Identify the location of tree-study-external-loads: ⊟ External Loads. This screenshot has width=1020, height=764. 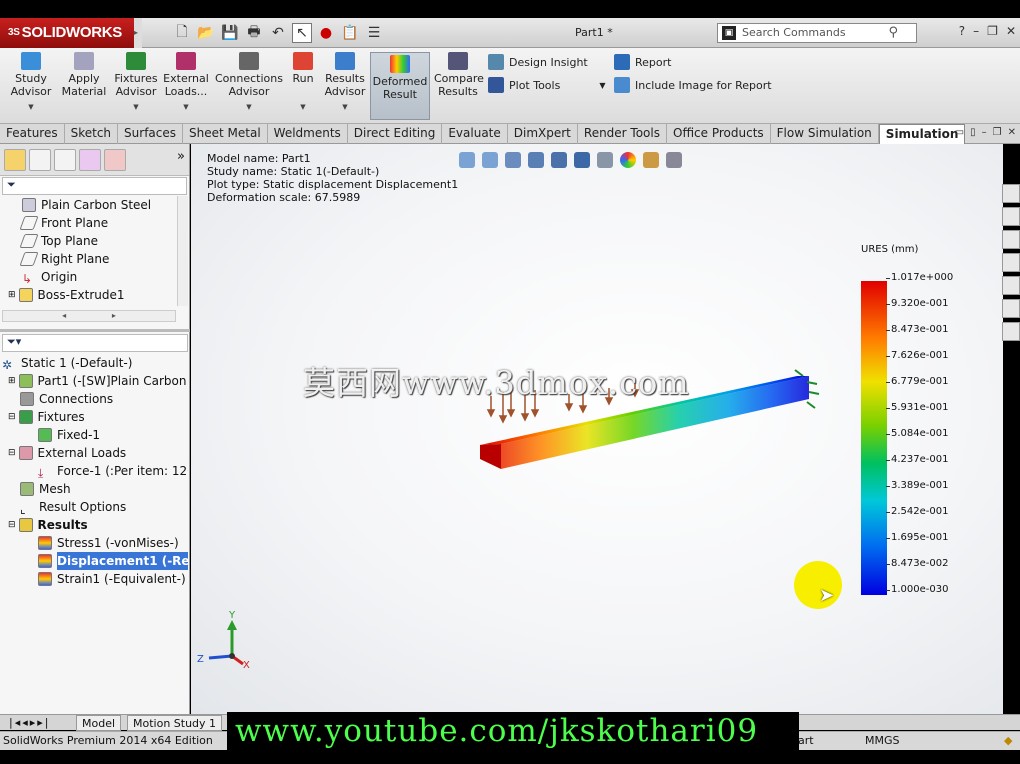
(94, 453).